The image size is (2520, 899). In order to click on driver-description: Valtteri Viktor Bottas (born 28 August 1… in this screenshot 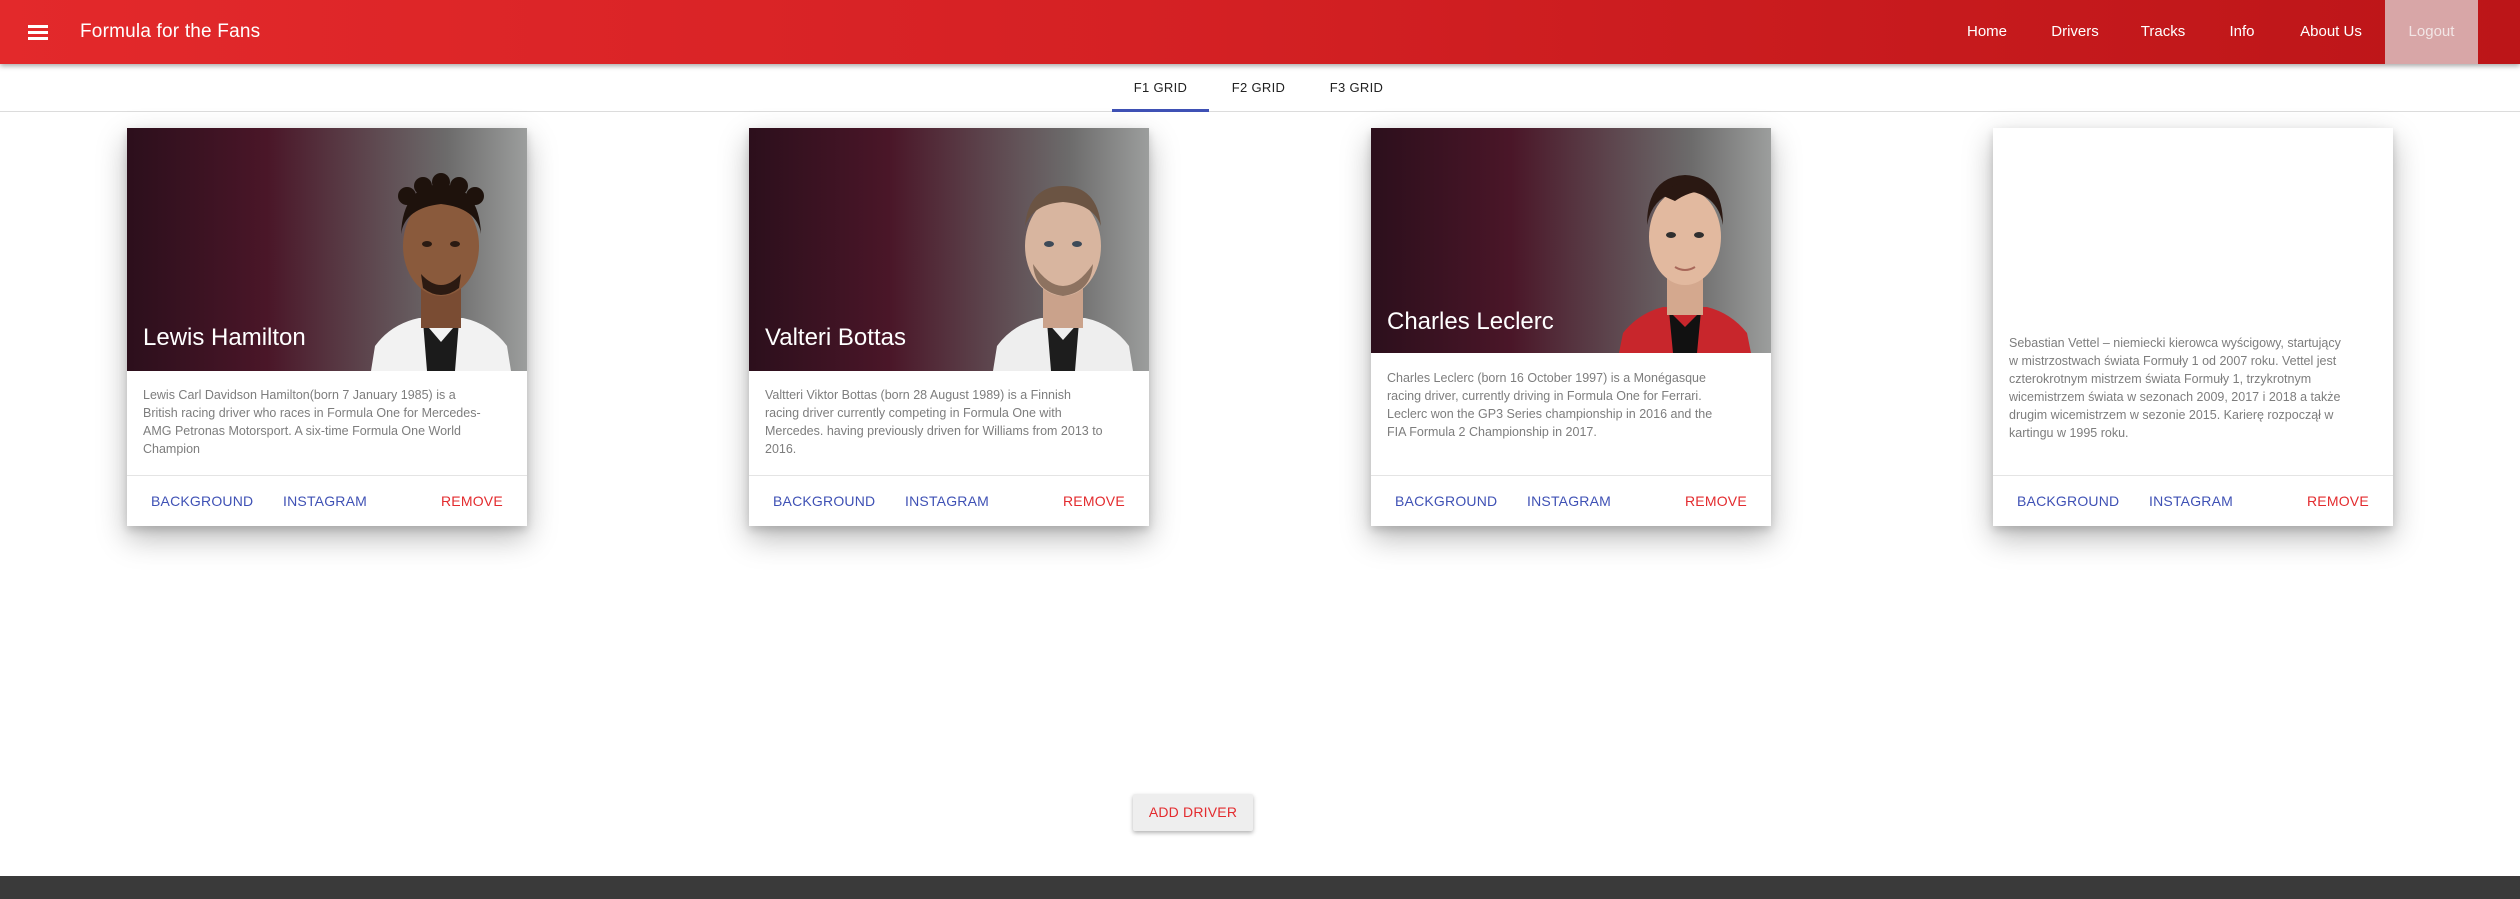, I will do `click(934, 422)`.